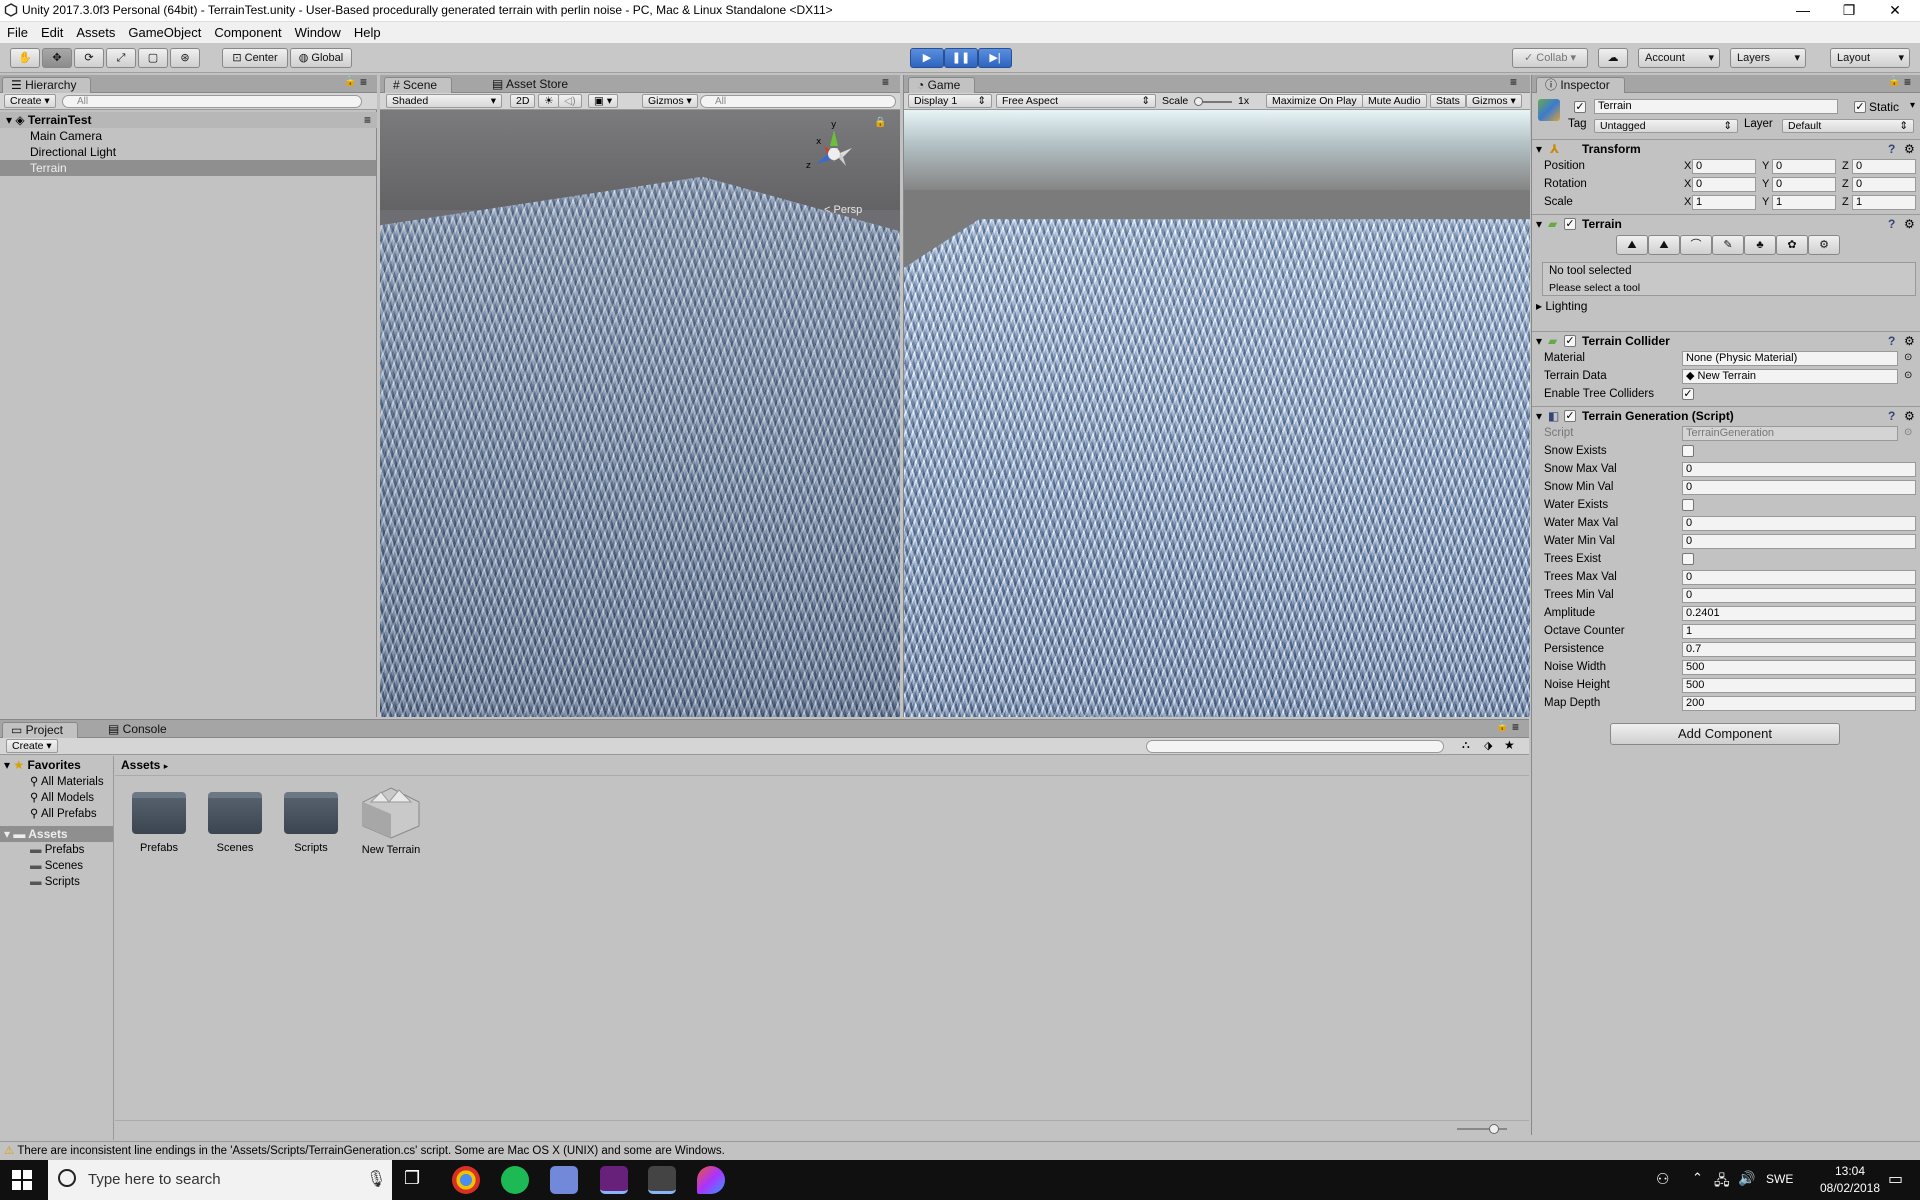 The image size is (1920, 1200). What do you see at coordinates (1804, 166) in the screenshot?
I see `position-y-field: 0` at bounding box center [1804, 166].